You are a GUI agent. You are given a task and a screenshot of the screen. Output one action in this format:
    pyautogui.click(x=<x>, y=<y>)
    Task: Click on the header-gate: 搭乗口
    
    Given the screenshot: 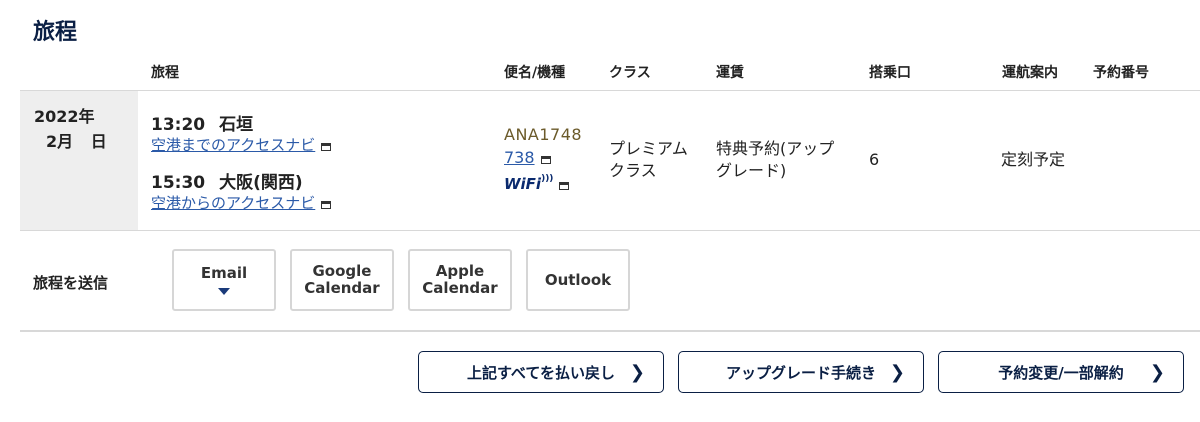 What is the action you would take?
    pyautogui.click(x=890, y=73)
    